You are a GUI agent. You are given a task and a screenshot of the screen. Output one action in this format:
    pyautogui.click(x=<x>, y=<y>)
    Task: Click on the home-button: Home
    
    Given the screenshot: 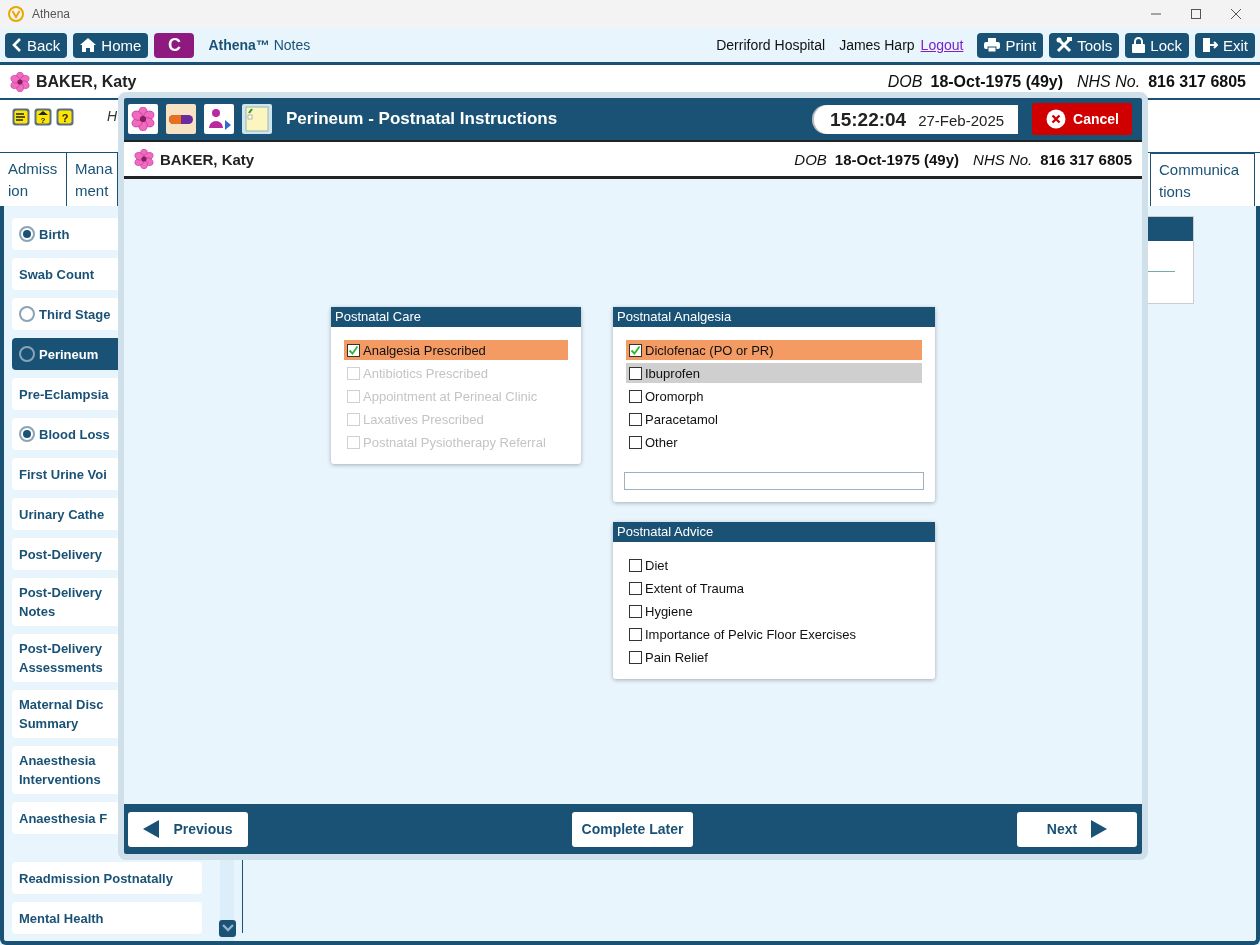 What is the action you would take?
    pyautogui.click(x=111, y=45)
    